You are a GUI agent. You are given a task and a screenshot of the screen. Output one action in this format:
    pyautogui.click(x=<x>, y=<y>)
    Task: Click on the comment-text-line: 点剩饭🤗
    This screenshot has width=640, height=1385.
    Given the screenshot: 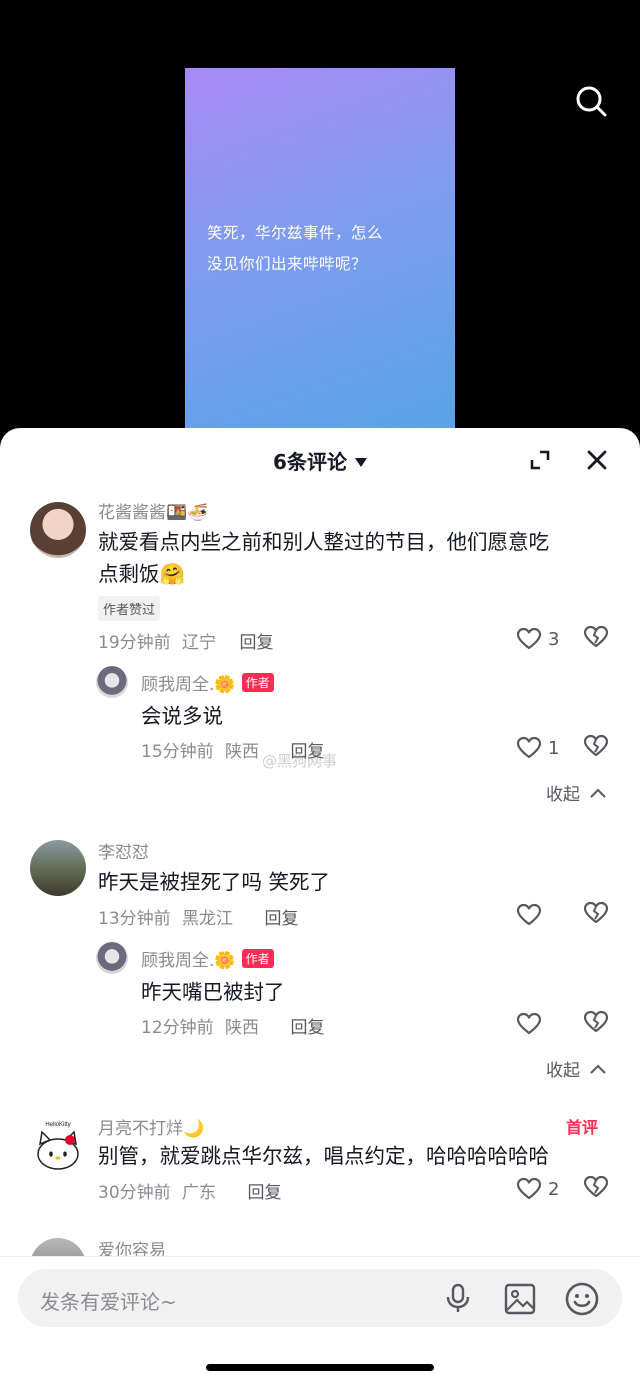 What is the action you would take?
    pyautogui.click(x=142, y=574)
    